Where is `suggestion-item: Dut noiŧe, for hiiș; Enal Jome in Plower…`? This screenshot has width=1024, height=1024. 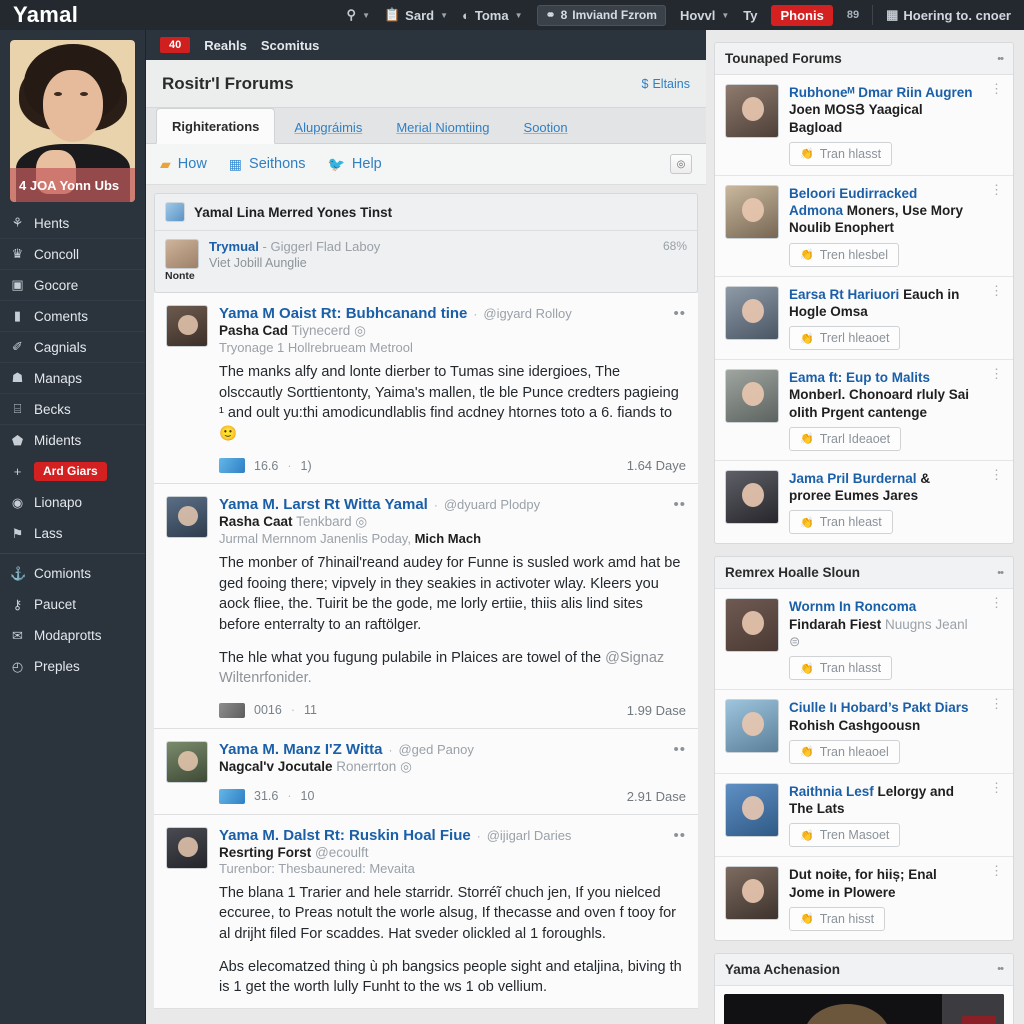
suggestion-item: Dut noiŧe, for hiiș; Enal Jome in Plower… is located at coordinates (864, 898).